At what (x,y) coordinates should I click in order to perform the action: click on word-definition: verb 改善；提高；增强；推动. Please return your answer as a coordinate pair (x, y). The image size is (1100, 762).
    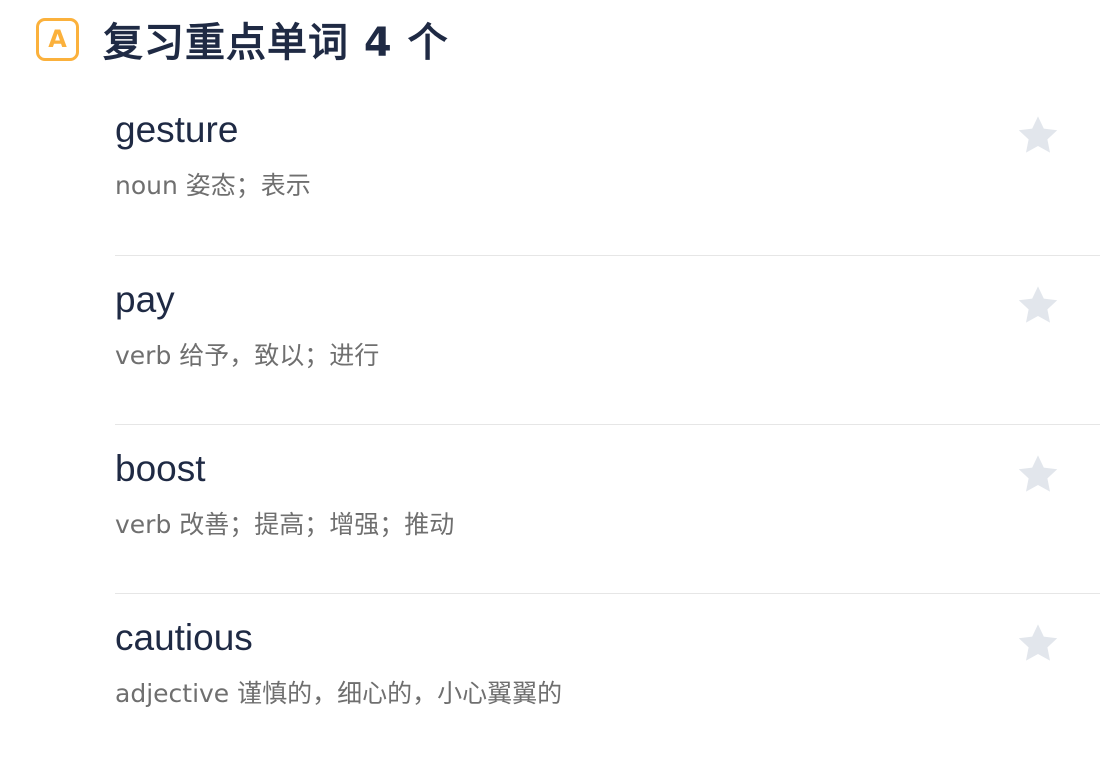
    Looking at the image, I should click on (285, 524).